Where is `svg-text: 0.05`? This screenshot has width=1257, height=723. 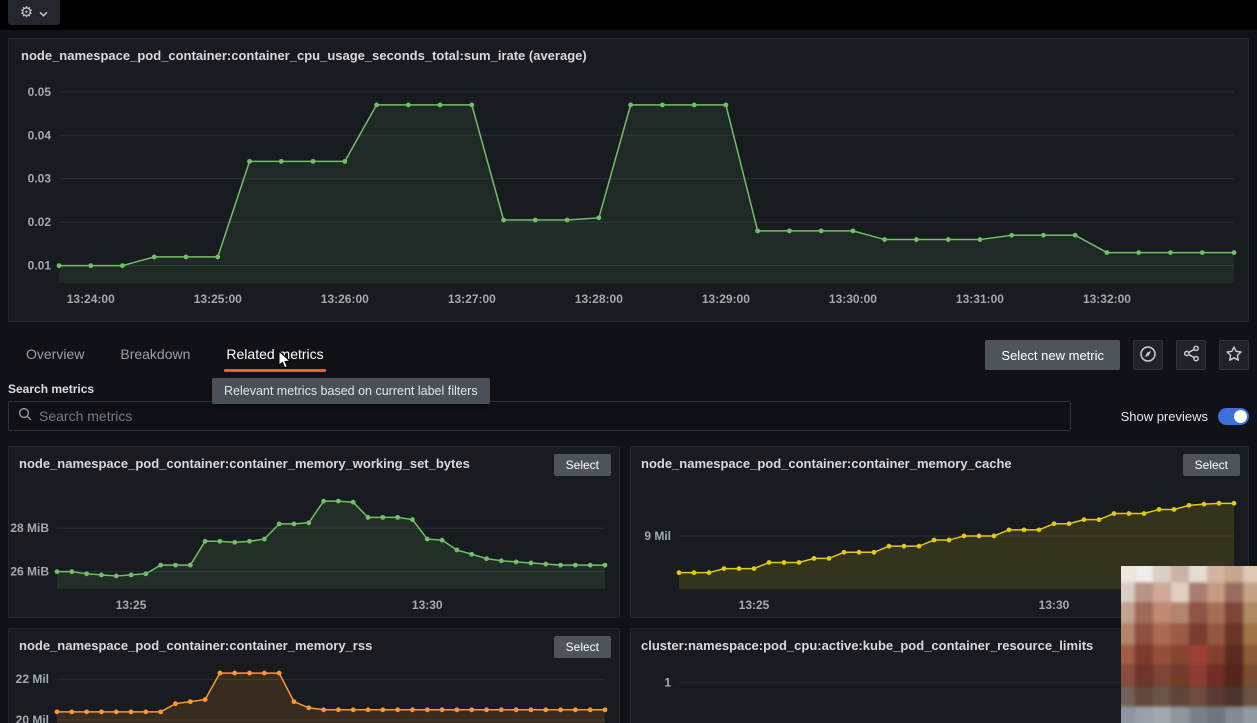 svg-text: 0.05 is located at coordinates (40, 92).